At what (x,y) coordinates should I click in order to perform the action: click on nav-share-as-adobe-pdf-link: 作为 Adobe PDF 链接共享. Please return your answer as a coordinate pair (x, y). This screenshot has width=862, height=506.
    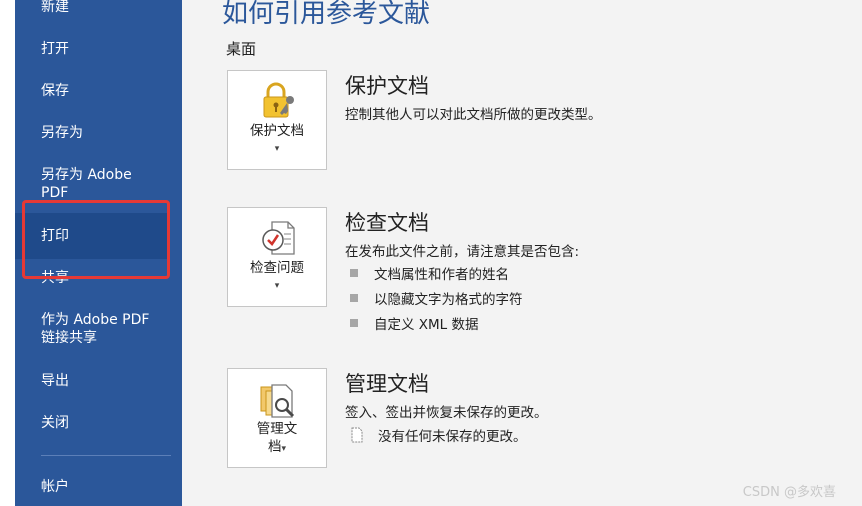
    Looking at the image, I should click on (103, 329).